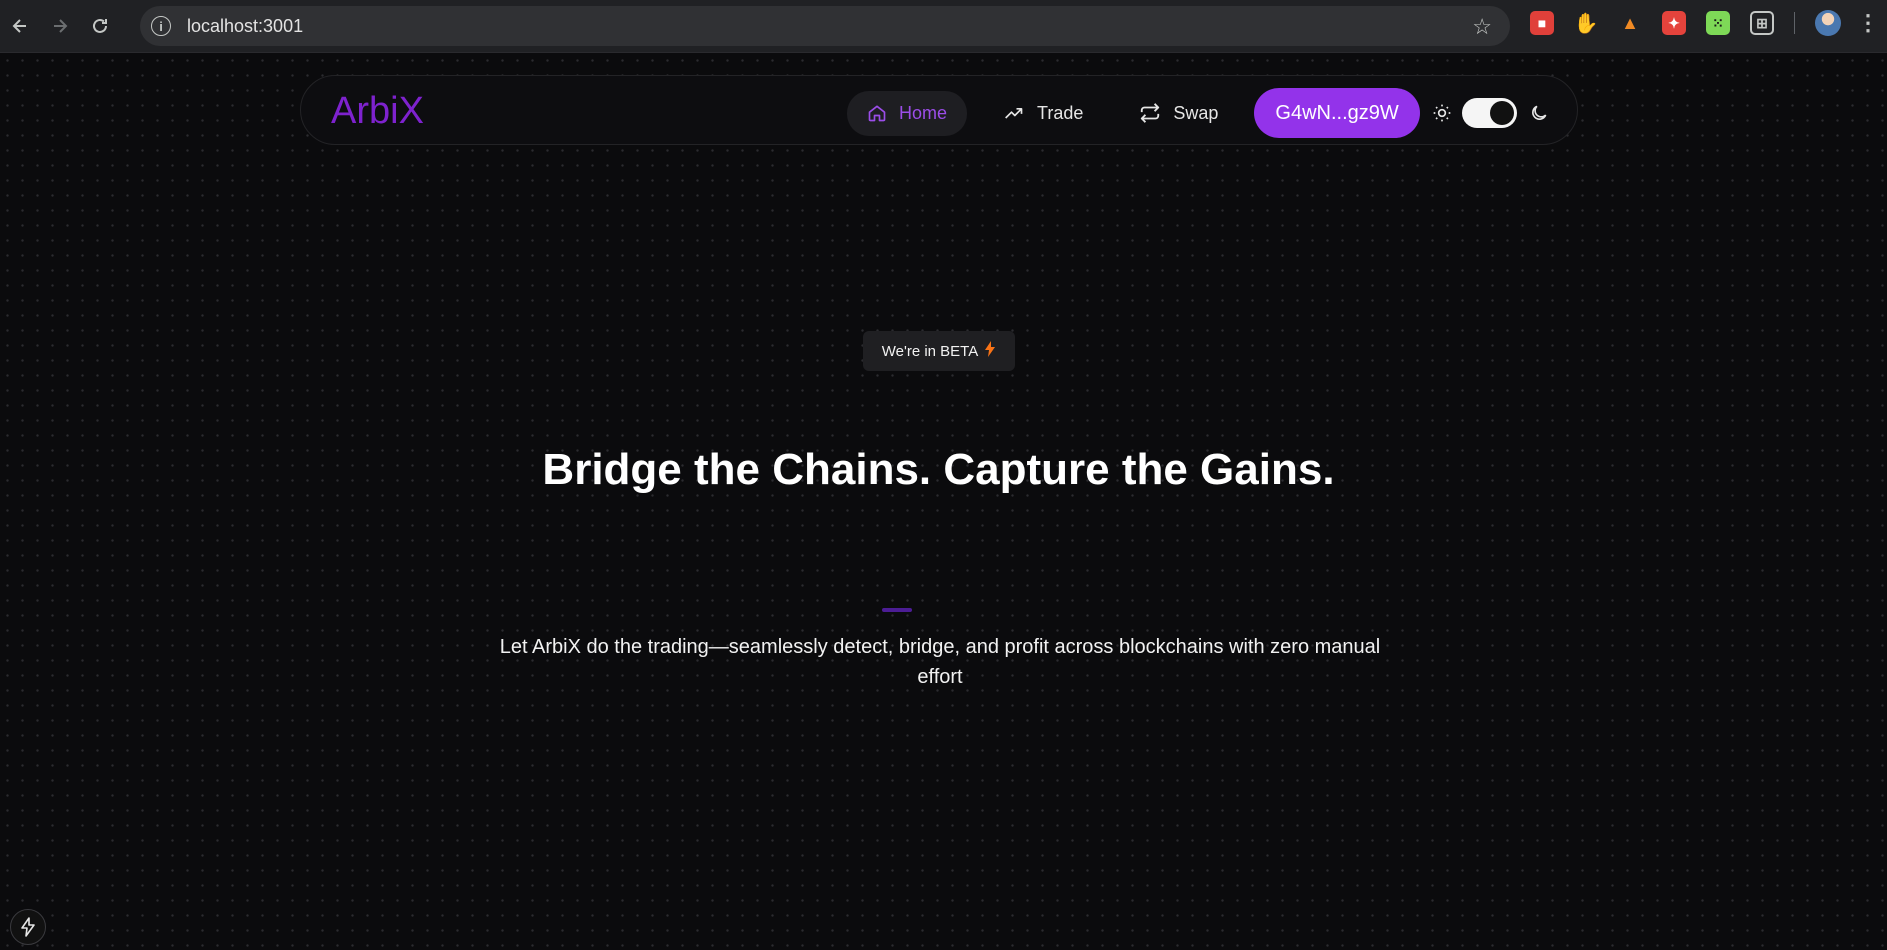 This screenshot has width=1887, height=950. Describe the element at coordinates (1014, 113) in the screenshot. I see `trending-up-icon` at that location.